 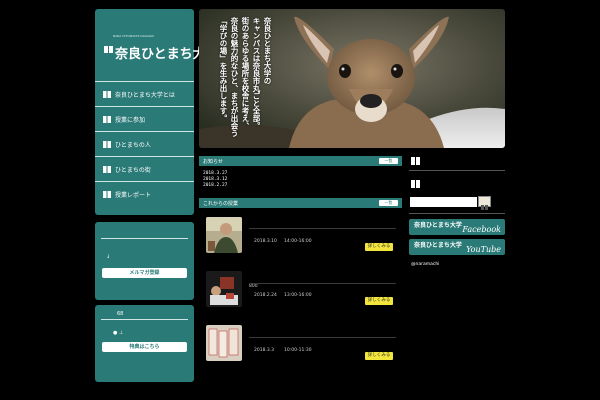 I want to click on facebook-banner: 奈良ひとまち大学 Facebook, so click(x=457, y=227).